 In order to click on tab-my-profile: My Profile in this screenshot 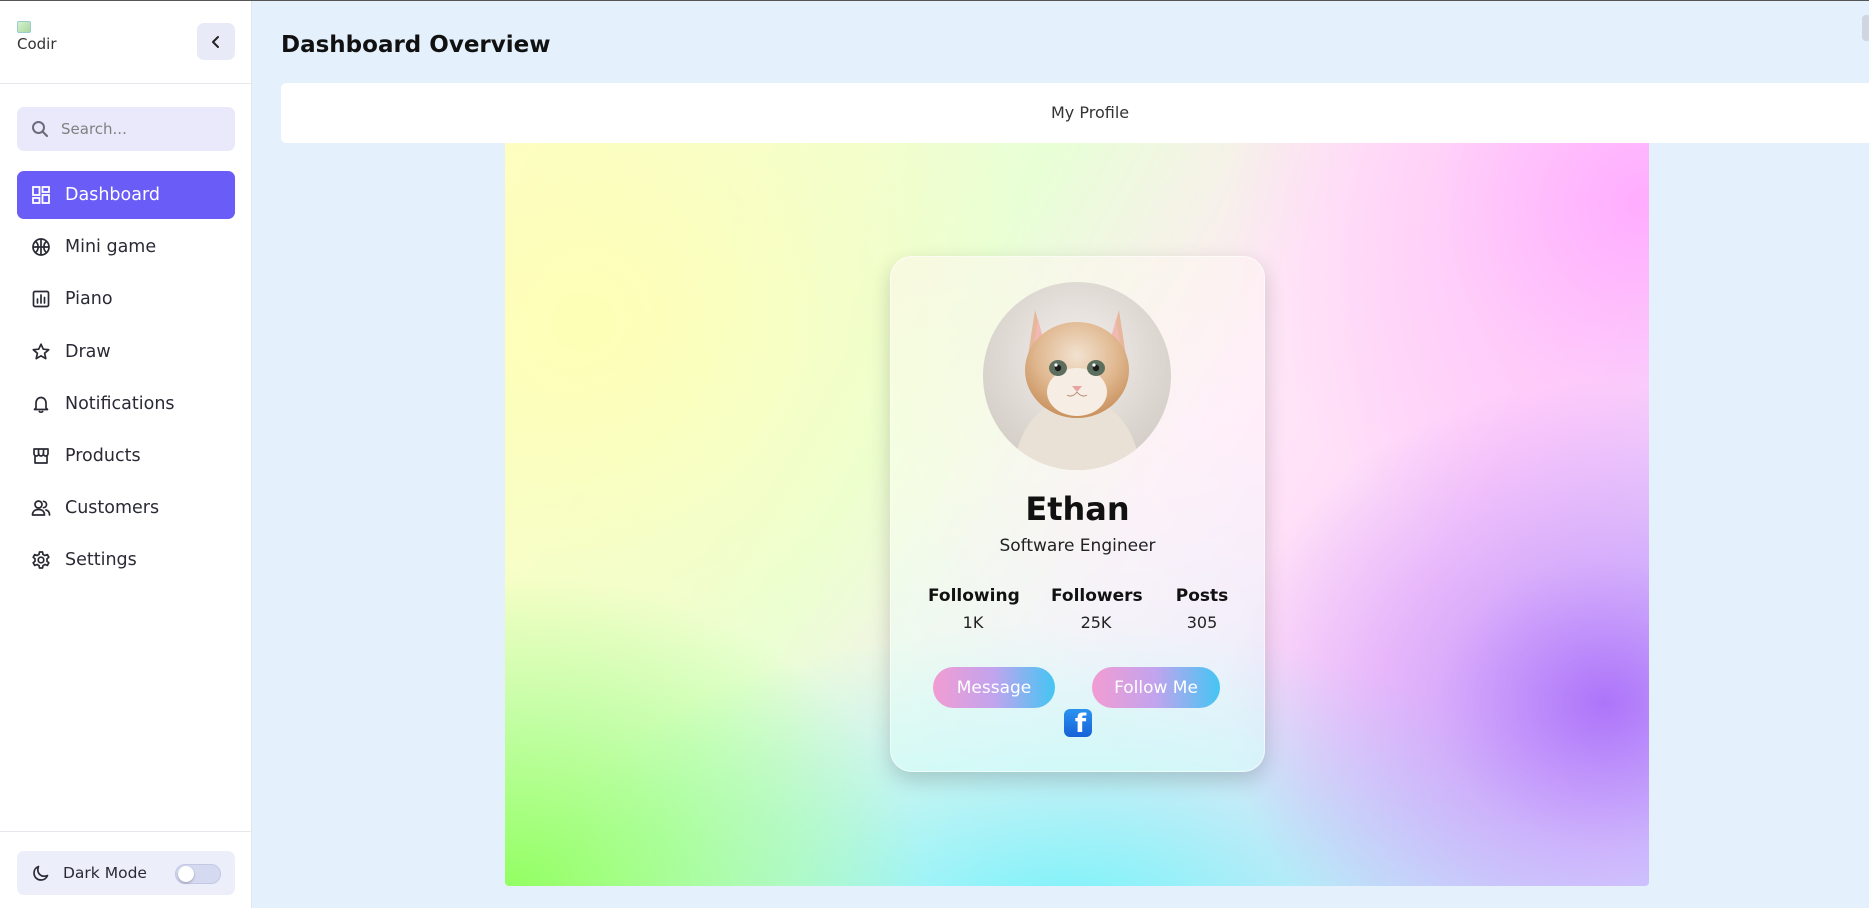, I will do `click(1090, 112)`.